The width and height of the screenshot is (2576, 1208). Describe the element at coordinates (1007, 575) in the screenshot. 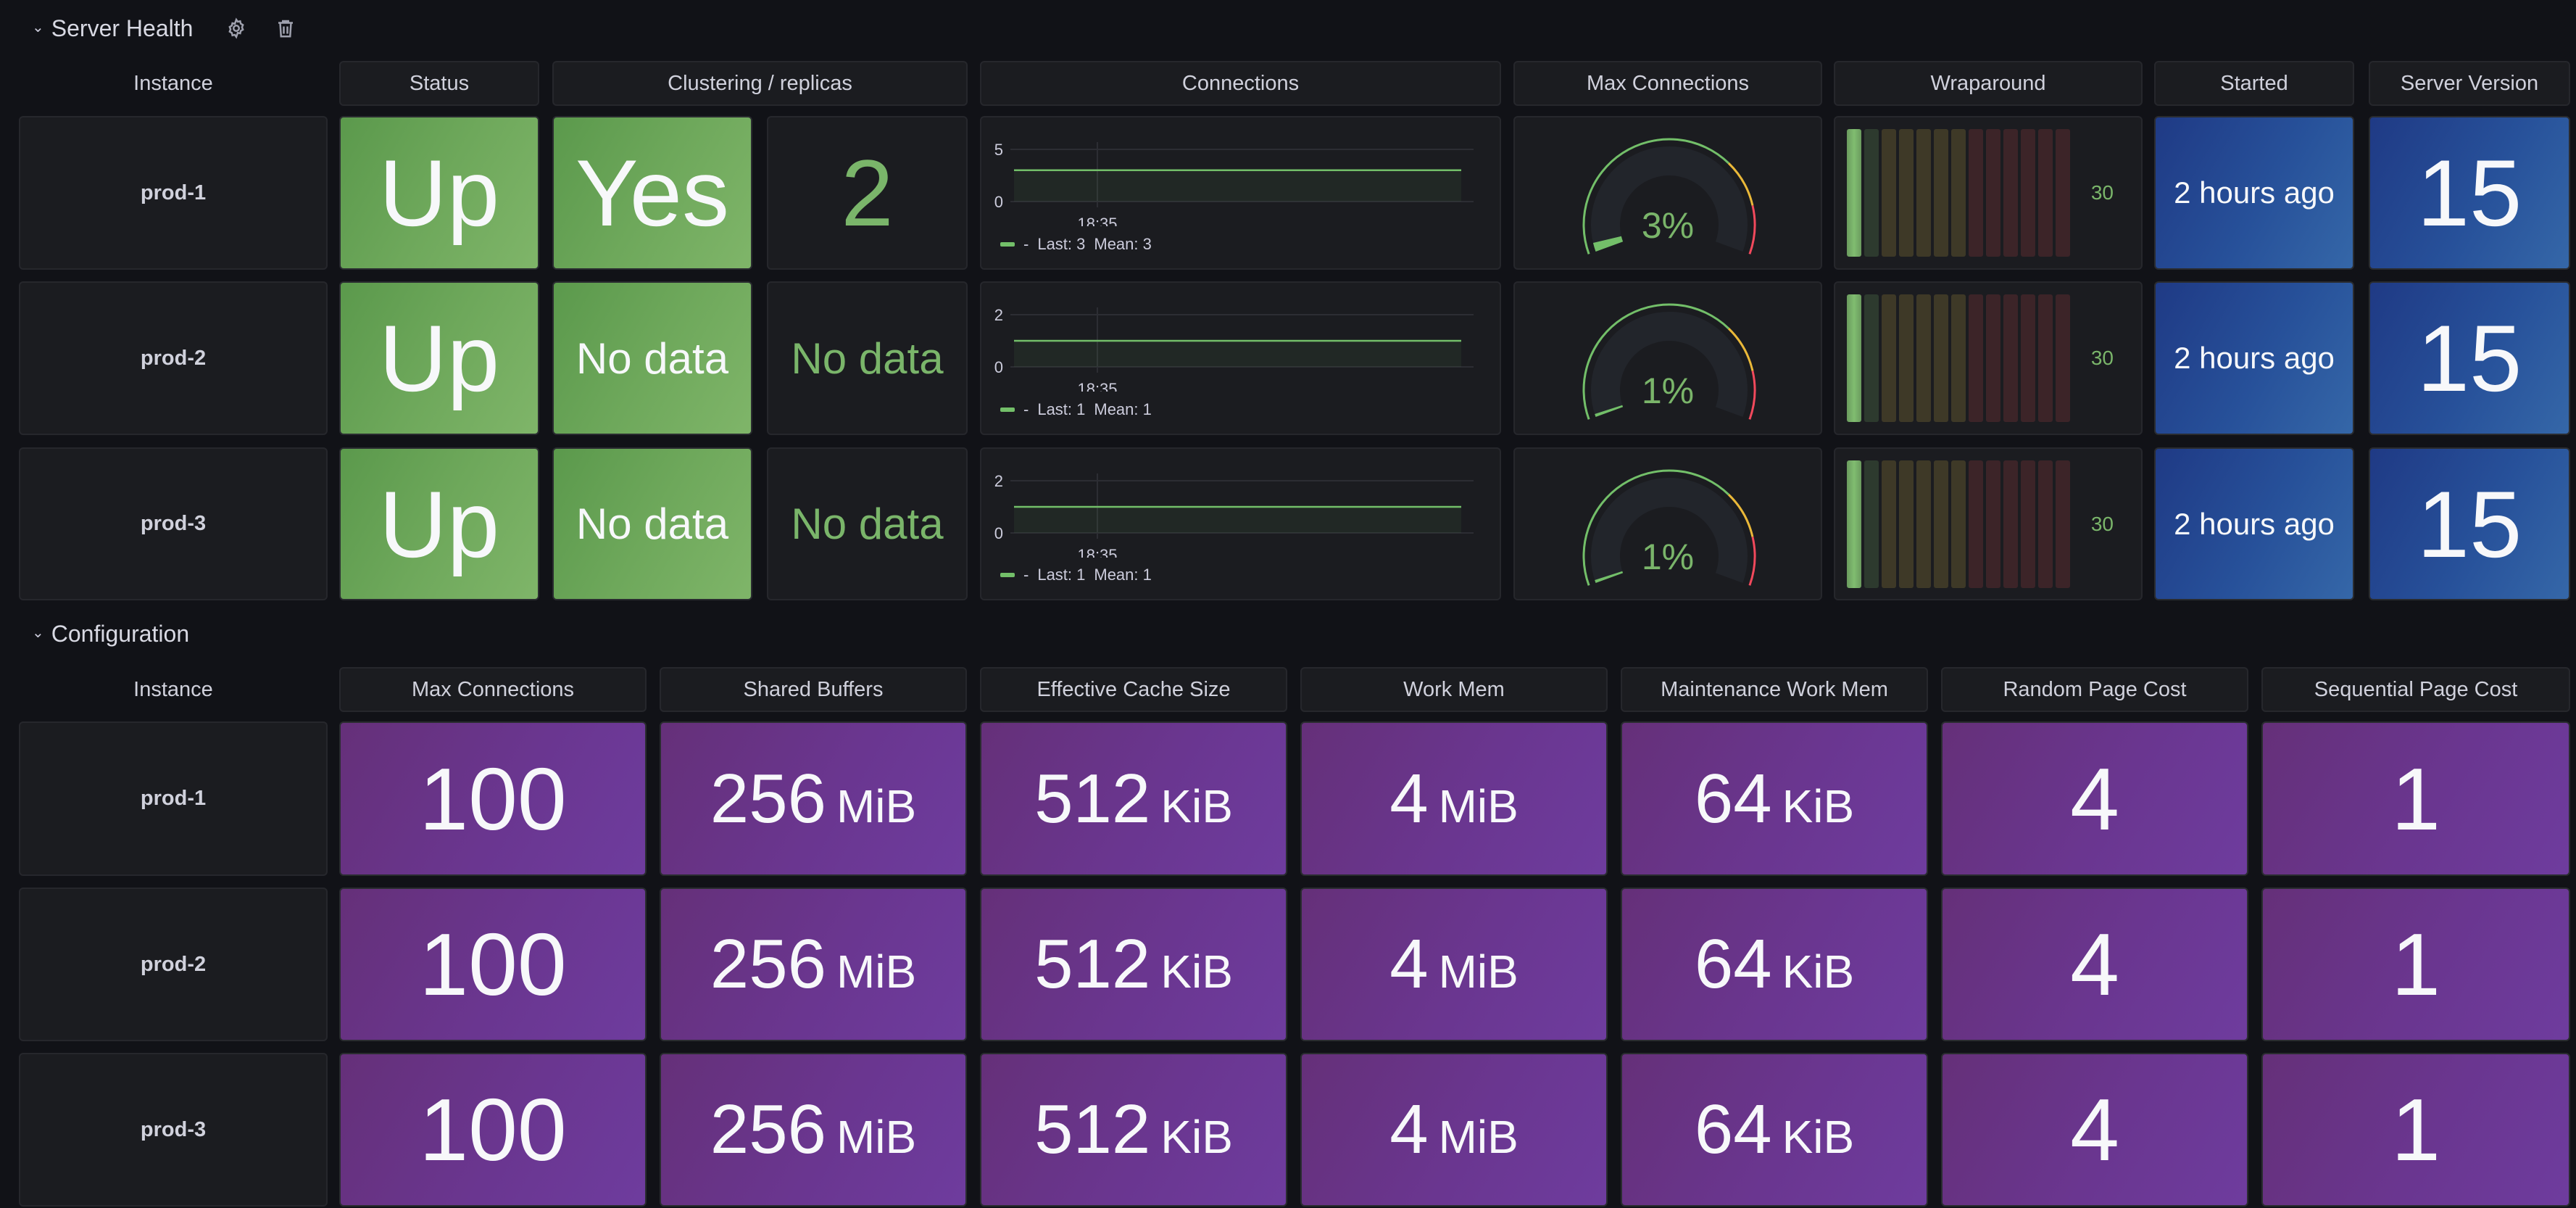

I see `legend-swatch` at that location.